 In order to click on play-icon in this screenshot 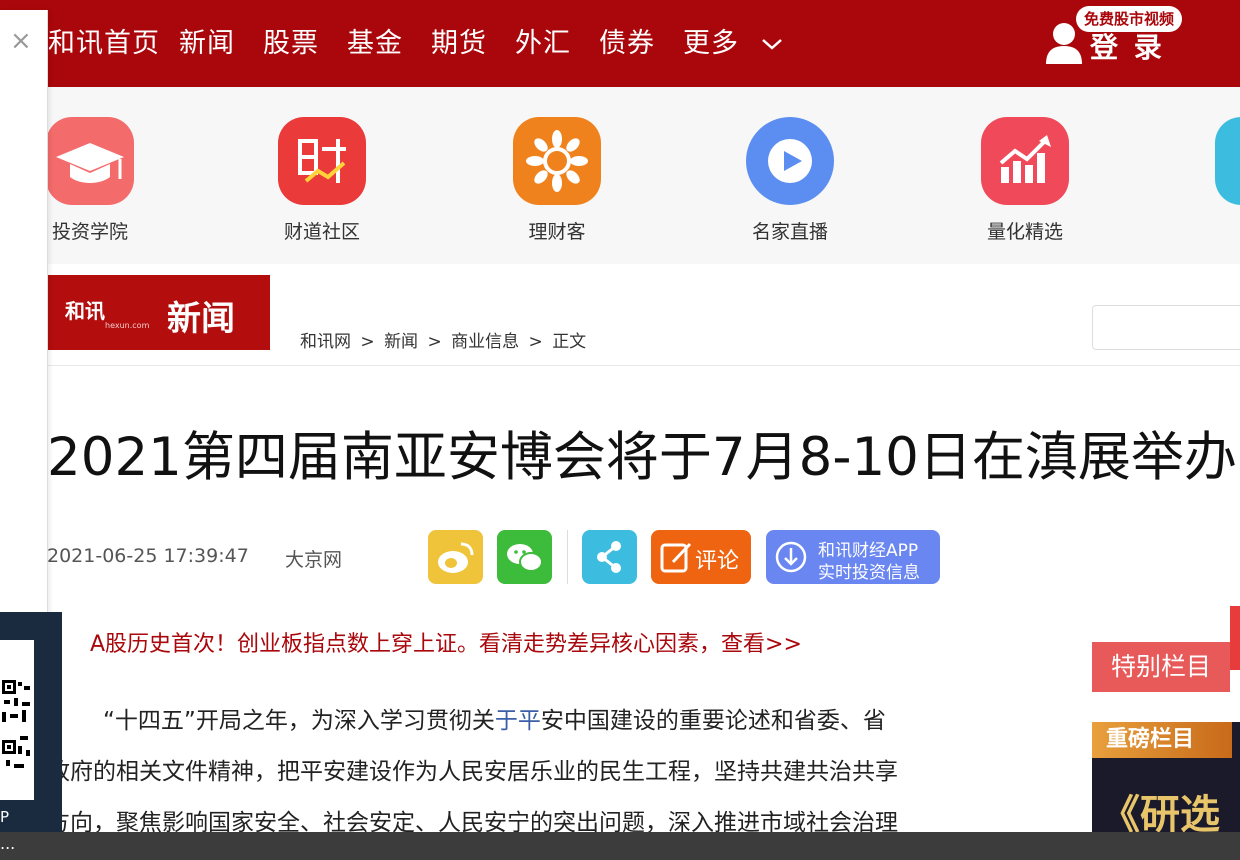, I will do `click(790, 161)`.